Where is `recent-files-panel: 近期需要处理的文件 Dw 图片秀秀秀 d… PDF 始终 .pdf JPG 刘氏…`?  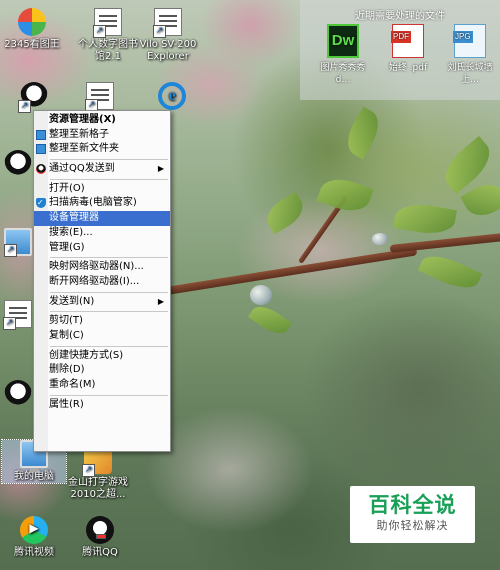 recent-files-panel: 近期需要处理的文件 Dw 图片秀秀秀 d… PDF 始终 .pdf JPG 刘氏… is located at coordinates (400, 50).